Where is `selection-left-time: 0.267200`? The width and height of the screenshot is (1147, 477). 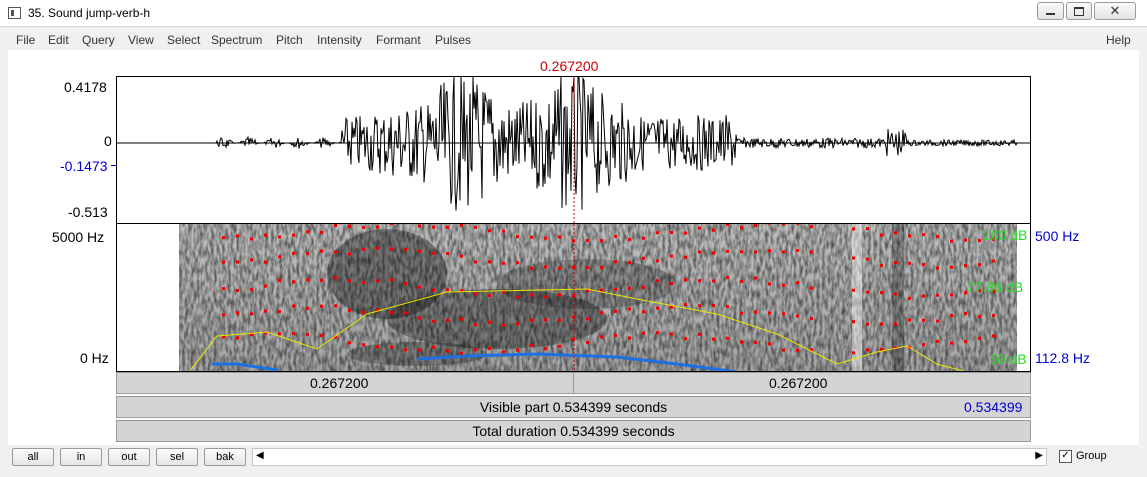
selection-left-time: 0.267200 is located at coordinates (339, 383).